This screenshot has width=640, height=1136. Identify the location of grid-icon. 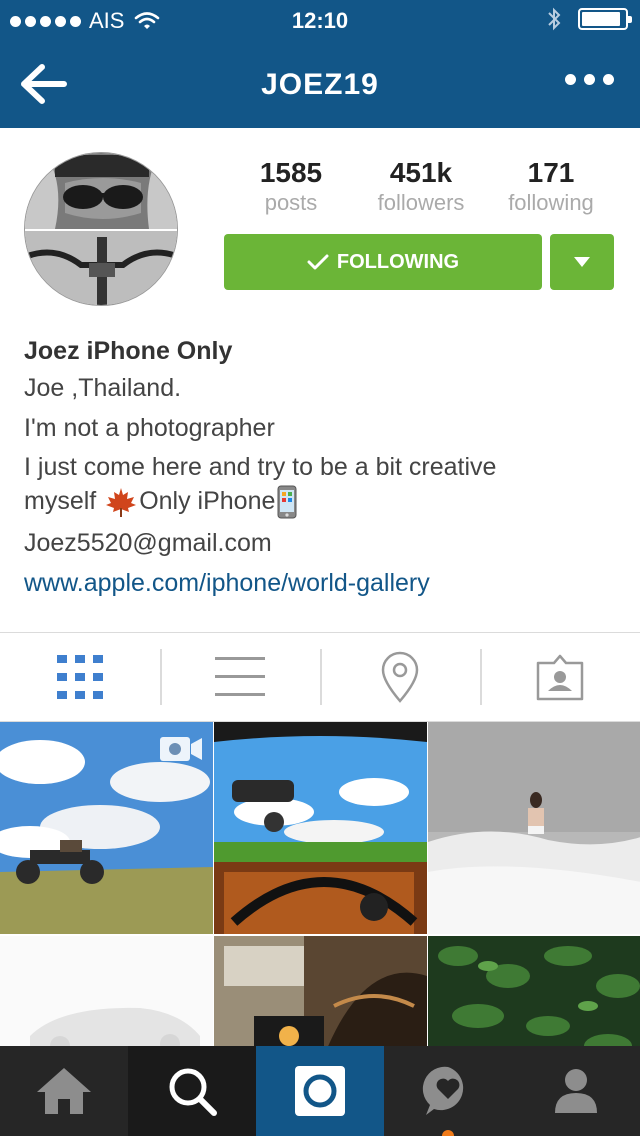
(80, 677).